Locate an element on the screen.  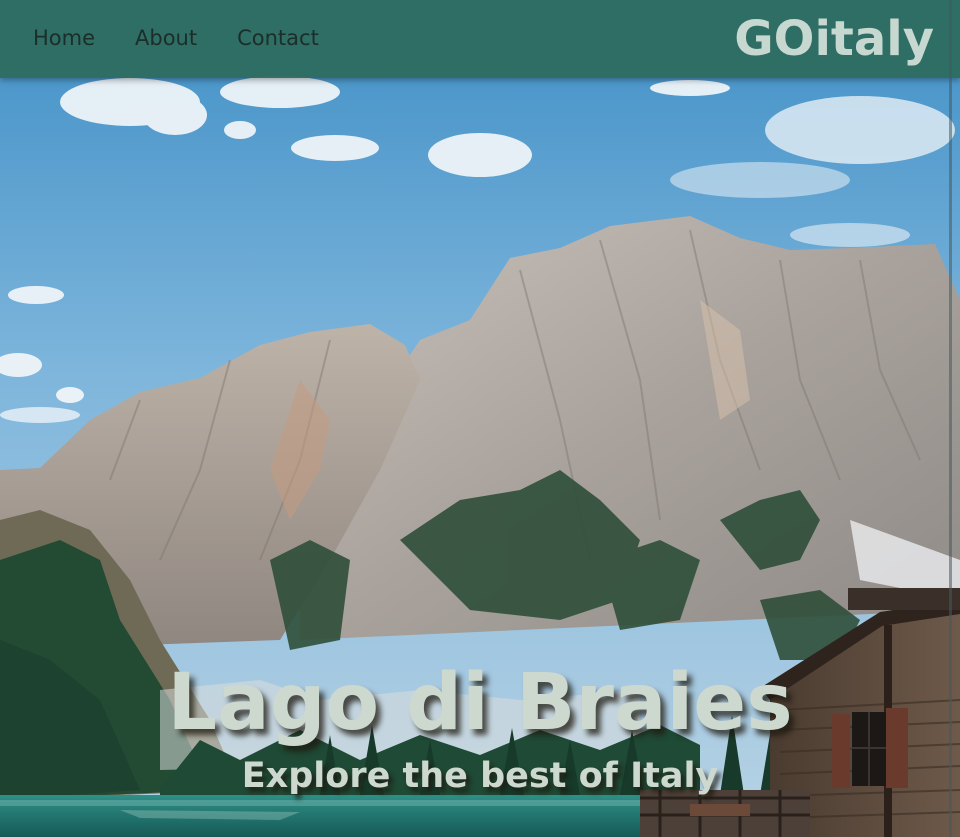
hero-subtitle: Explore the best of Italy is located at coordinates (480, 776).